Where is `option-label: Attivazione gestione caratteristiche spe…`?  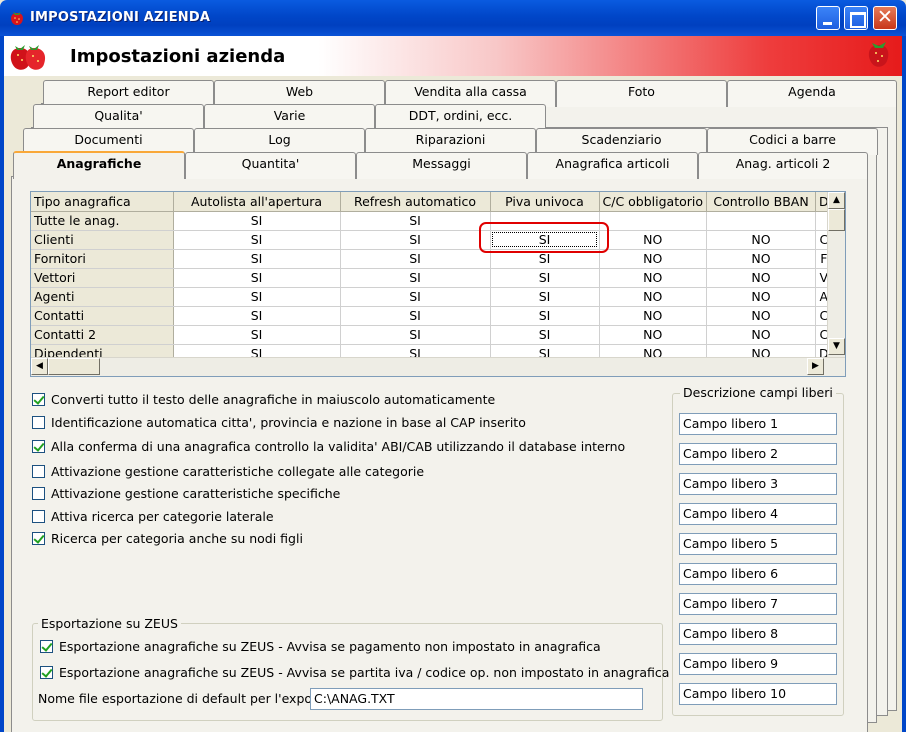
option-label: Attivazione gestione caratteristiche spe… is located at coordinates (195, 493).